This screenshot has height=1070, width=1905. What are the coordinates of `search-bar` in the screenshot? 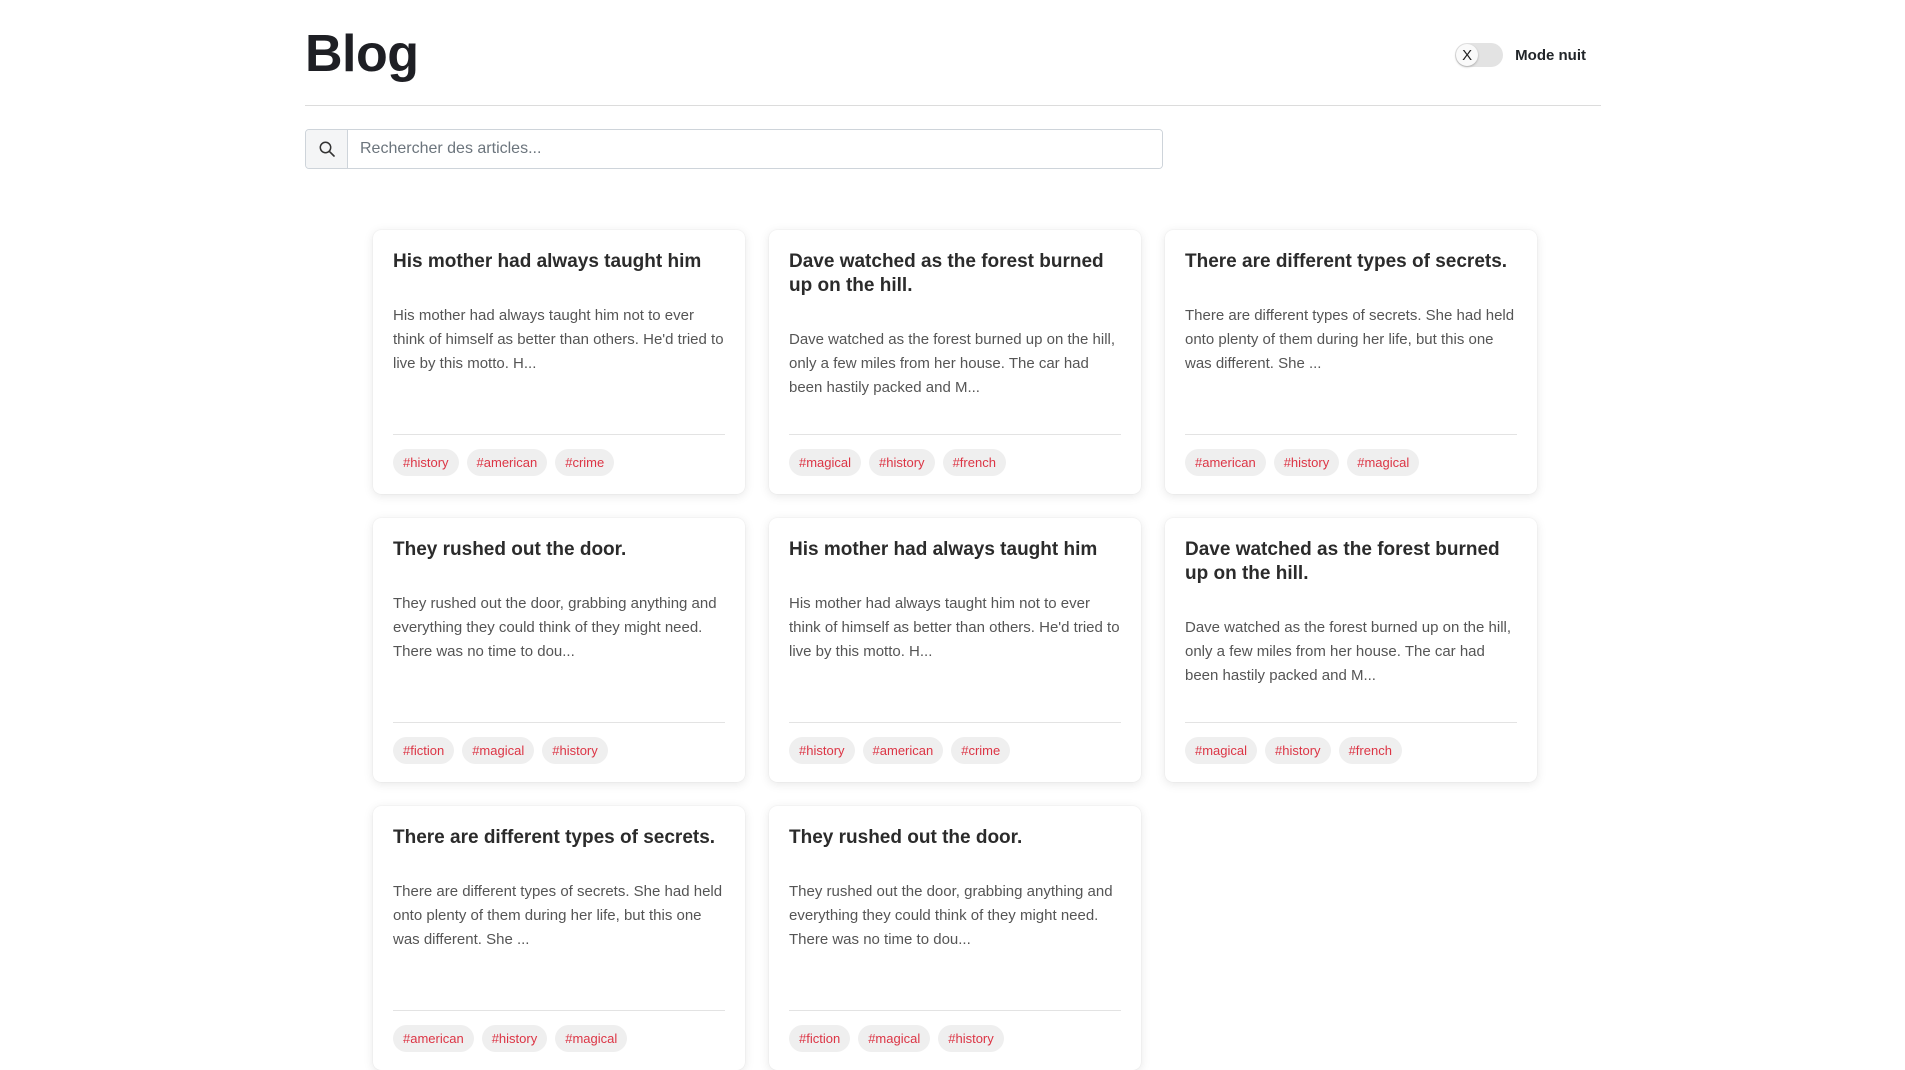 It's located at (734, 149).